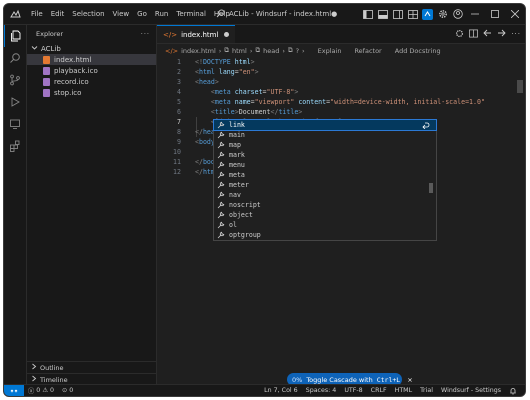 This screenshot has width=530, height=400. I want to click on run-debug-icon, so click(15, 102).